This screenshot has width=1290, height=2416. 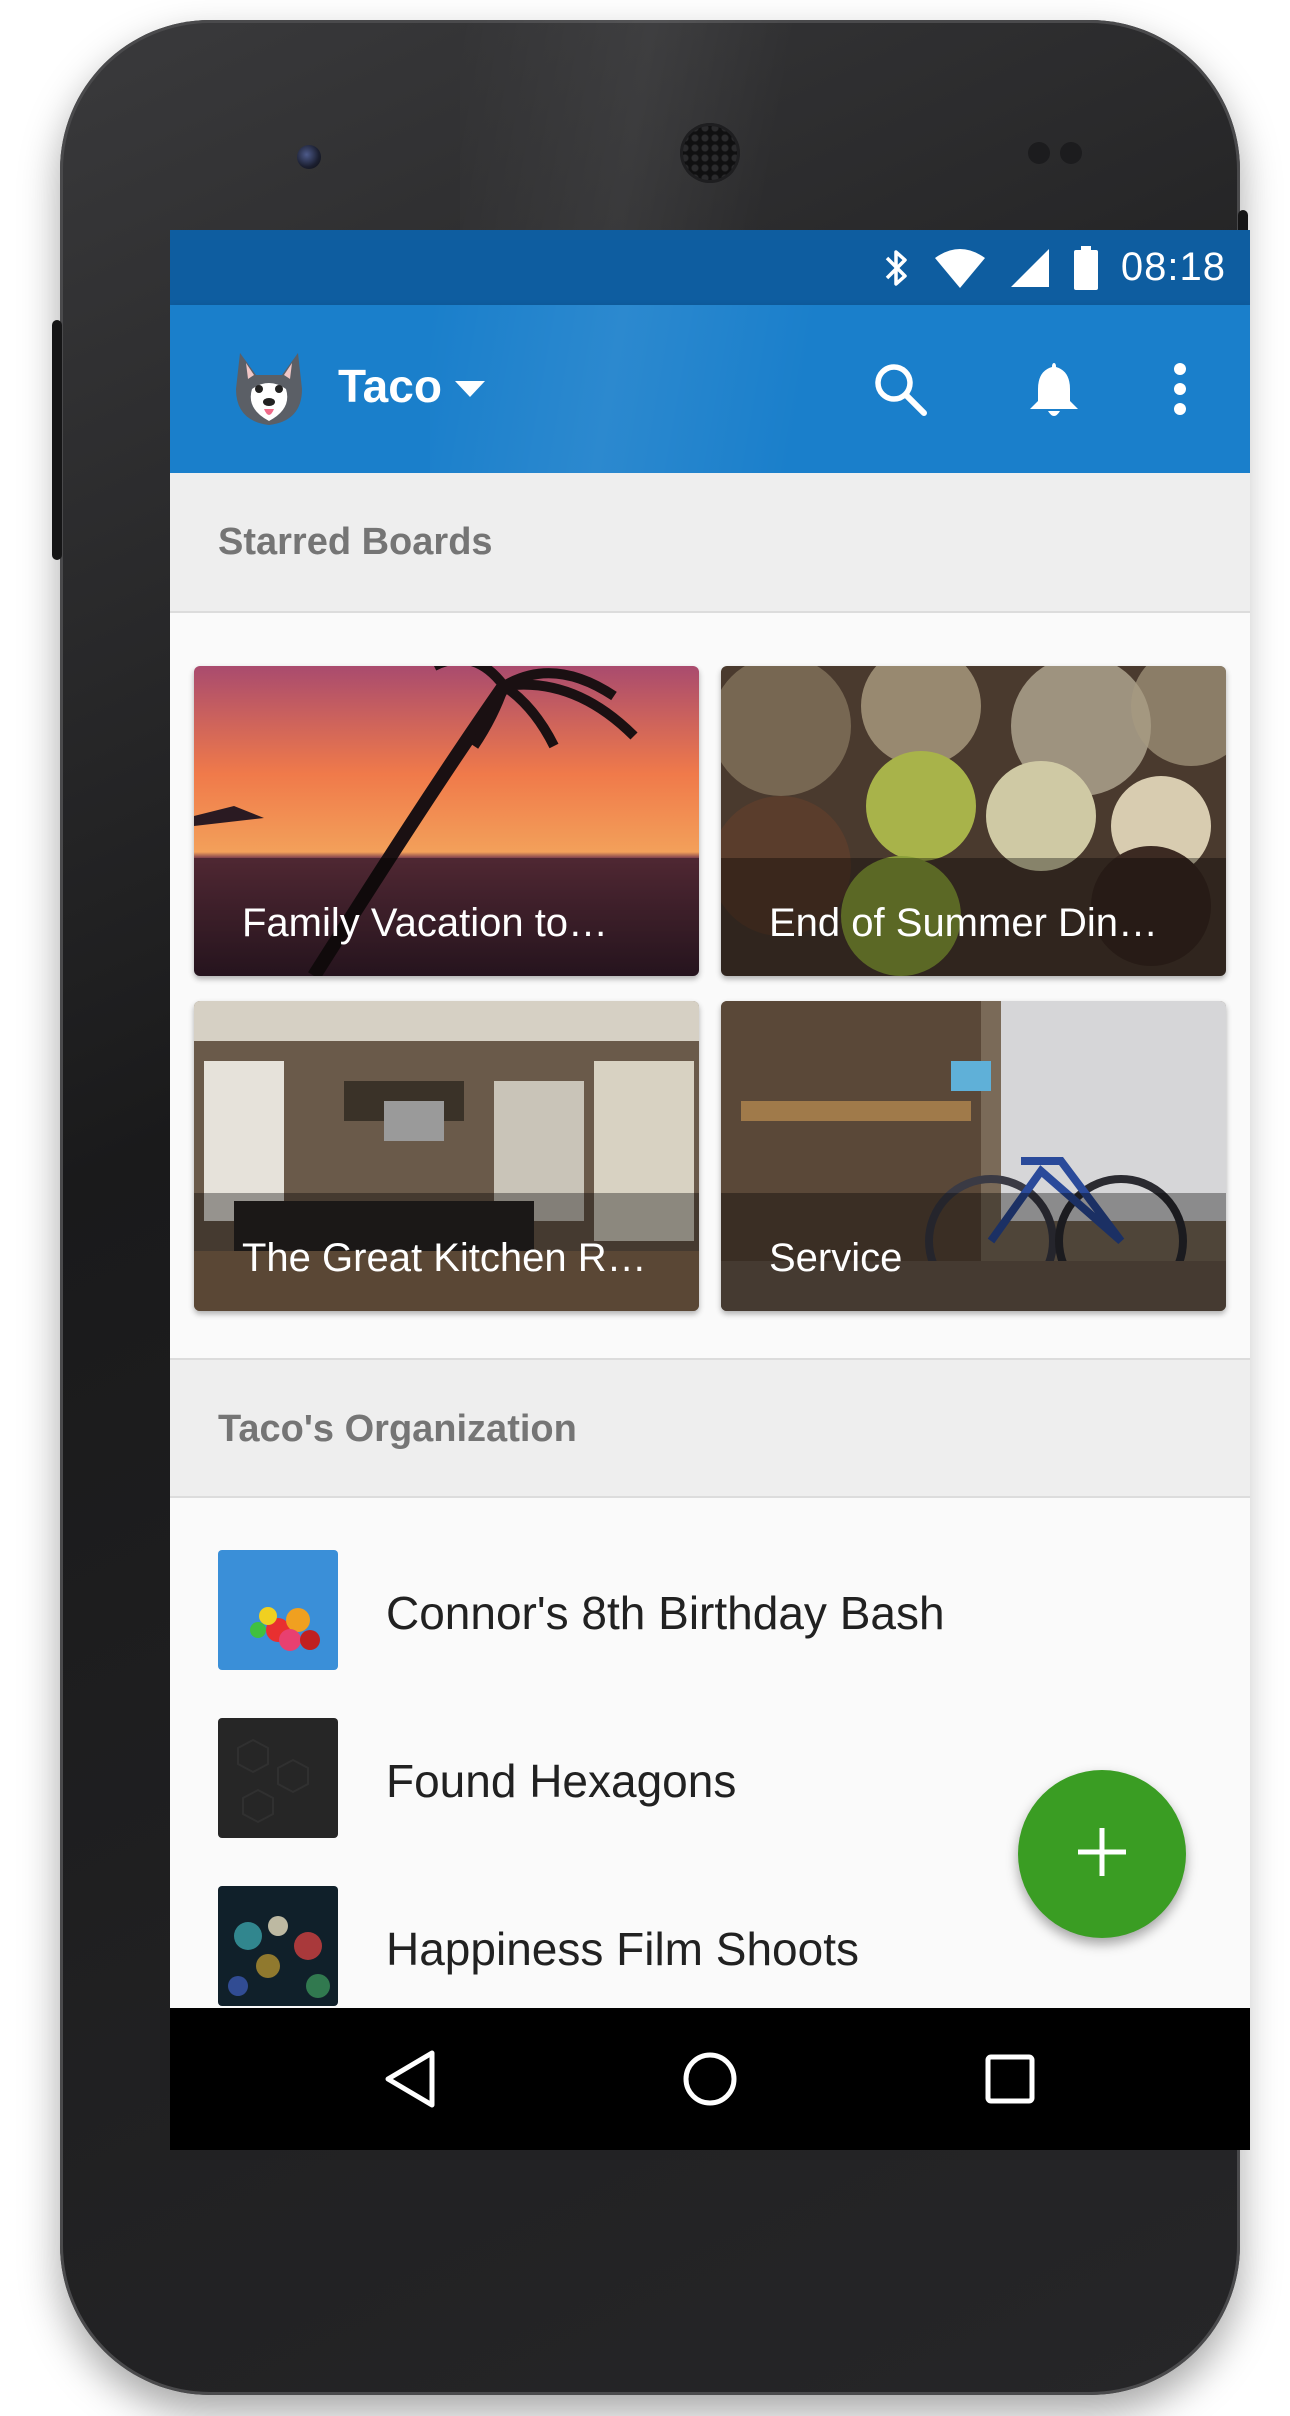 I want to click on battery-icon, so click(x=1086, y=267).